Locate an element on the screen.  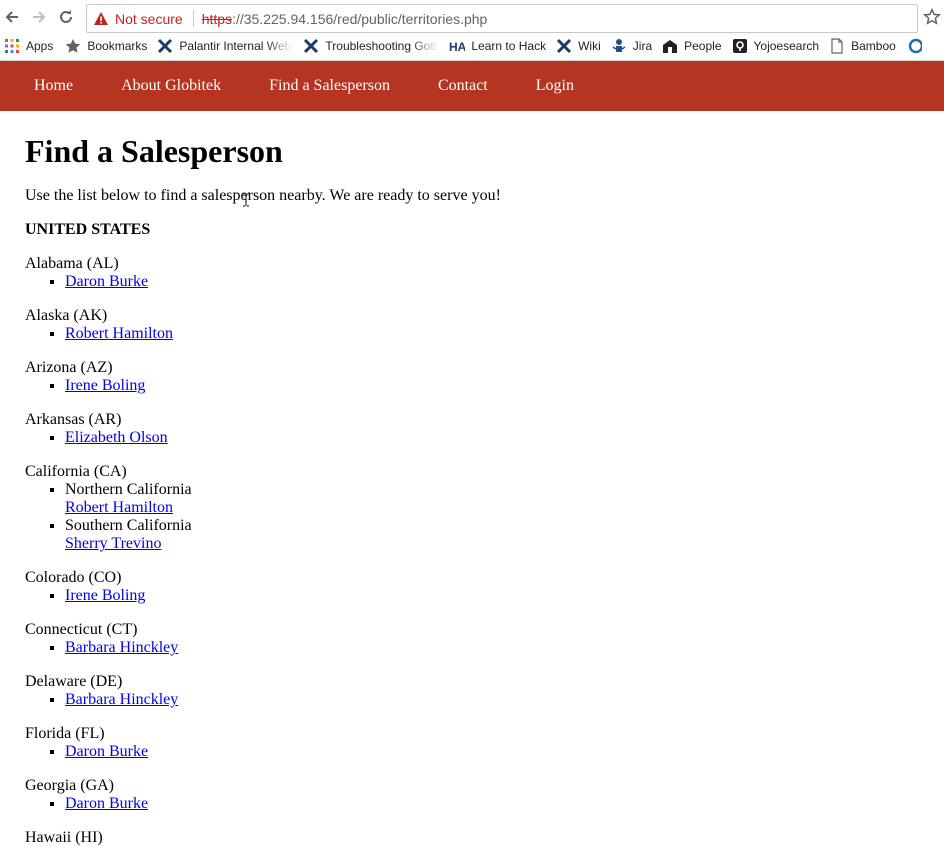
state-name: Hawaii (HI) is located at coordinates (64, 837).